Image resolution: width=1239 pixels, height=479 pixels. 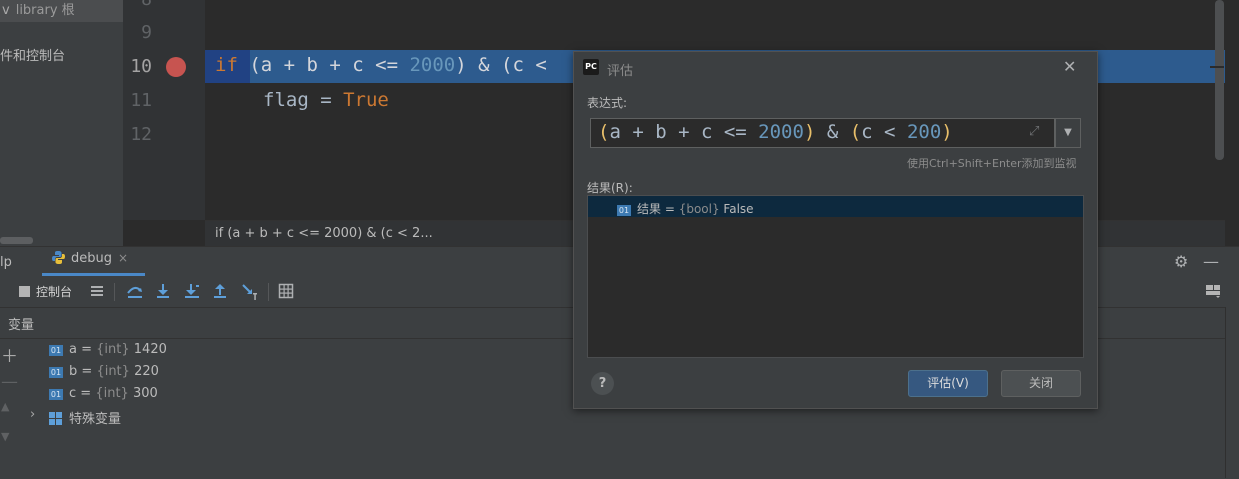 What do you see at coordinates (45, 10) in the screenshot?
I see `tree-item-label: library 根` at bounding box center [45, 10].